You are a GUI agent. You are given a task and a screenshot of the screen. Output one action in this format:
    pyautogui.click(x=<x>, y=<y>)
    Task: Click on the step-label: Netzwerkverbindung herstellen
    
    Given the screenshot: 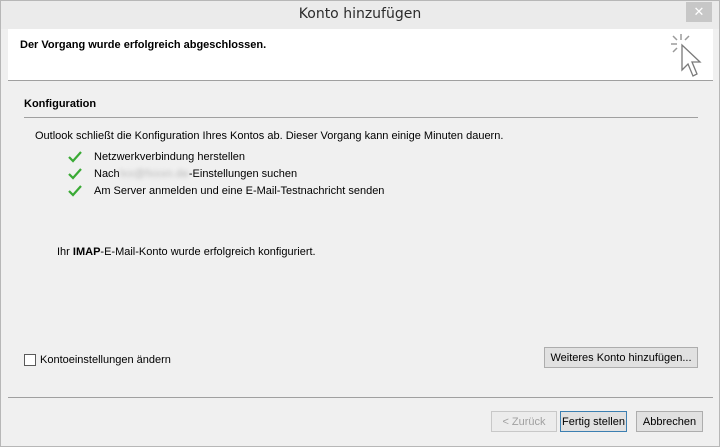 What is the action you would take?
    pyautogui.click(x=170, y=157)
    